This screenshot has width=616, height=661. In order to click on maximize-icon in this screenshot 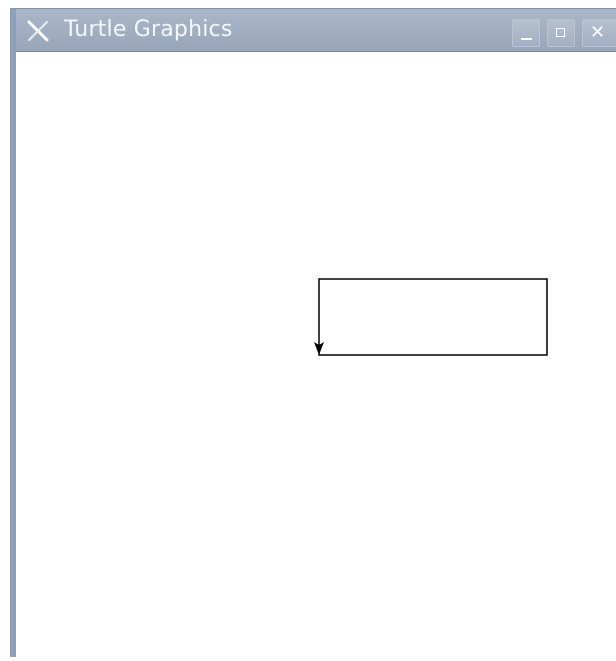, I will do `click(560, 32)`.